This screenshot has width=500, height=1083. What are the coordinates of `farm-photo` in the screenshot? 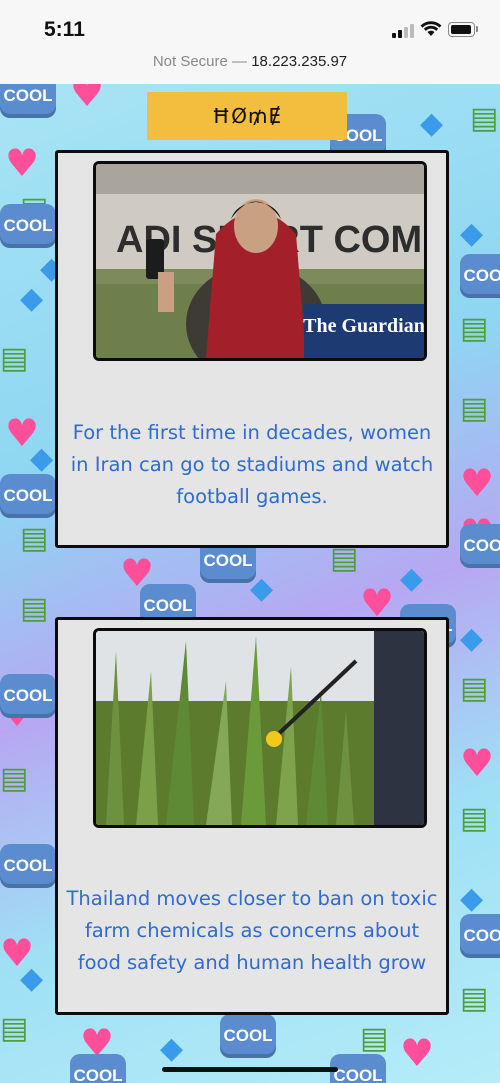 It's located at (260, 728).